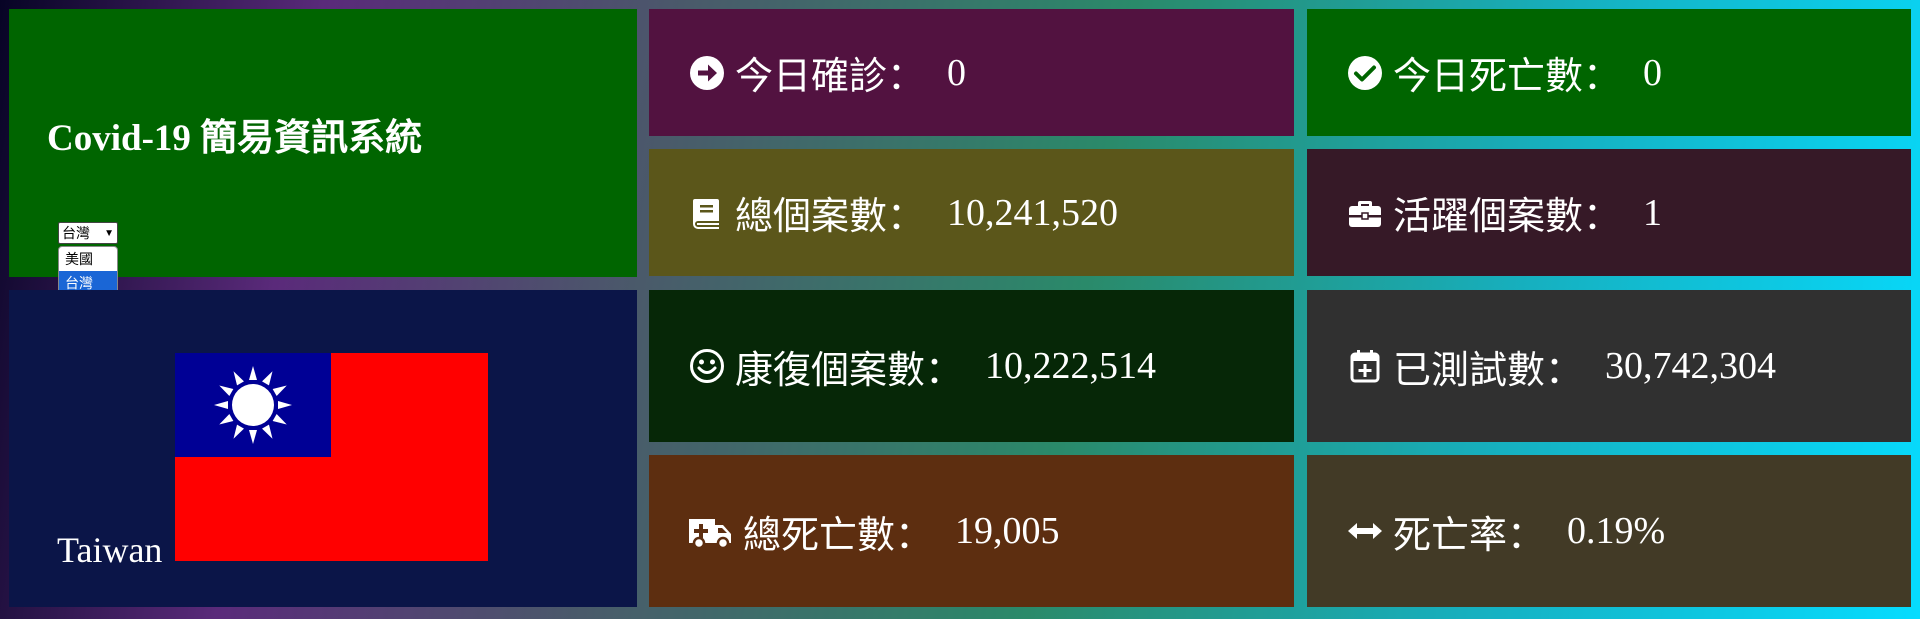 The image size is (1920, 619). I want to click on country-select: 台灣 ▼, so click(88, 233).